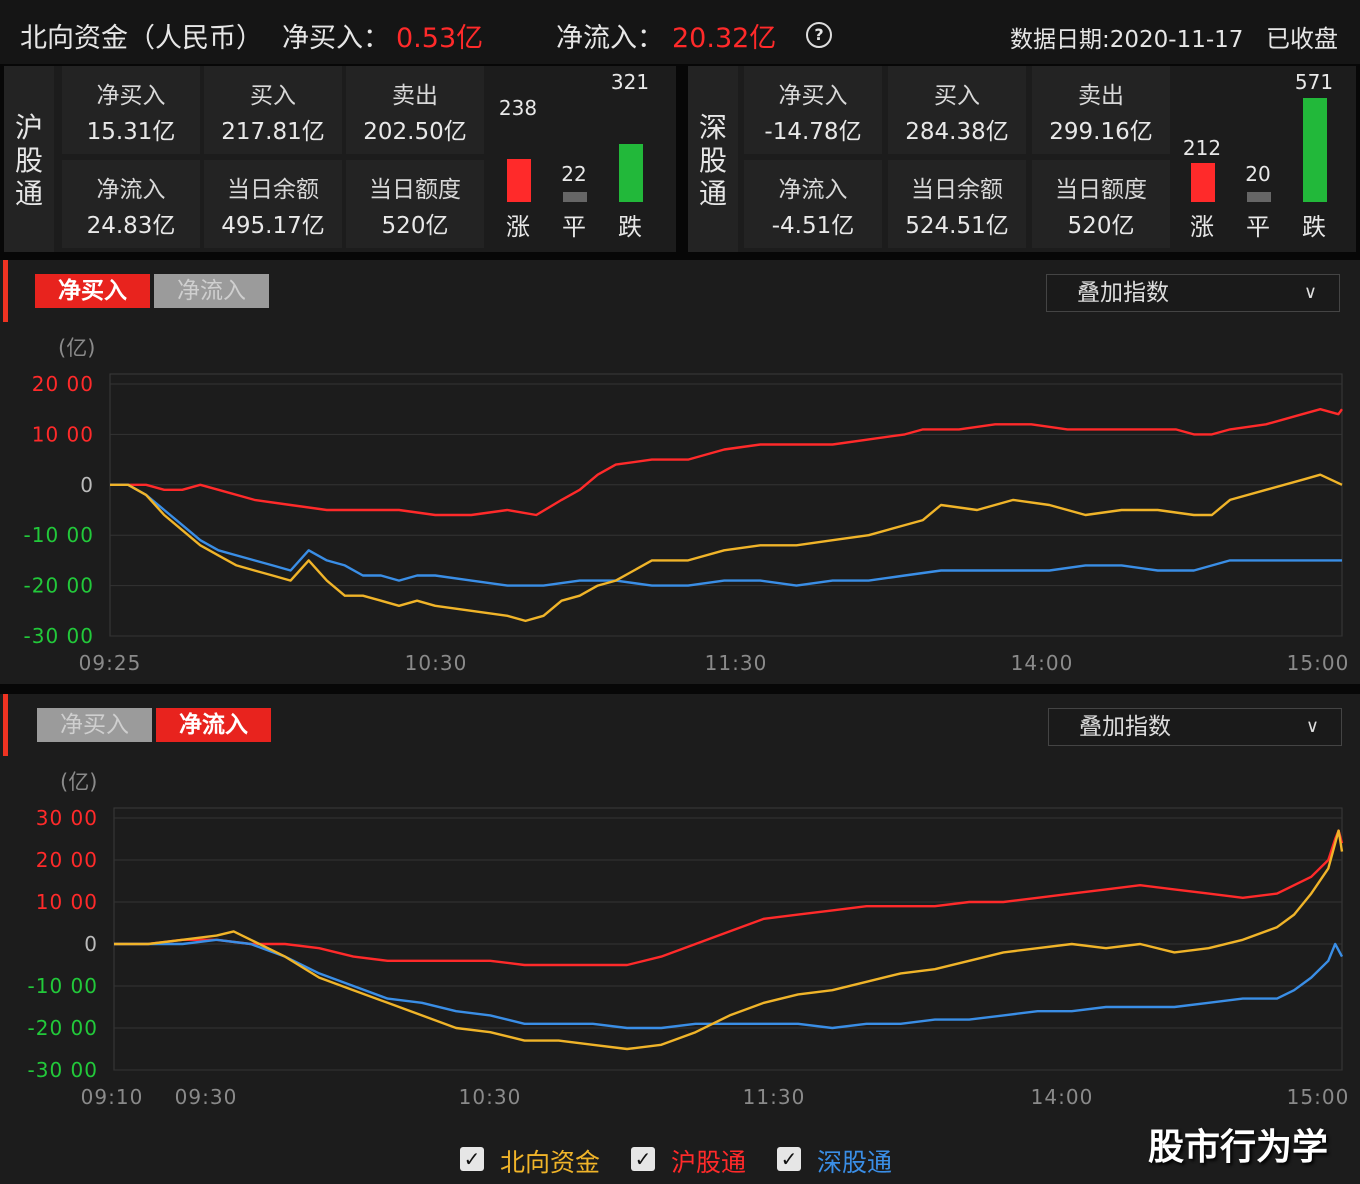 Image resolution: width=1360 pixels, height=1184 pixels. Describe the element at coordinates (1259, 197) in the screenshot. I see `sz-flat-bar` at that location.